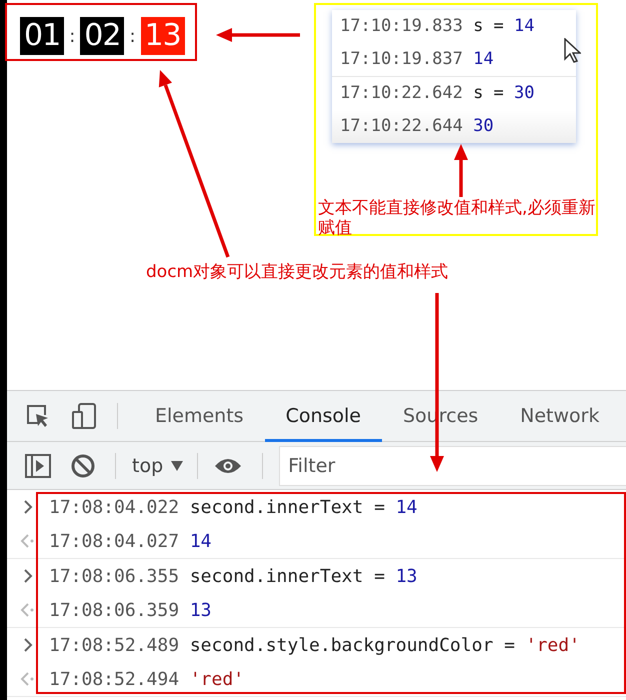 The image size is (626, 700). What do you see at coordinates (114, 610) in the screenshot?
I see `timestamp: 17:08:06.359` at bounding box center [114, 610].